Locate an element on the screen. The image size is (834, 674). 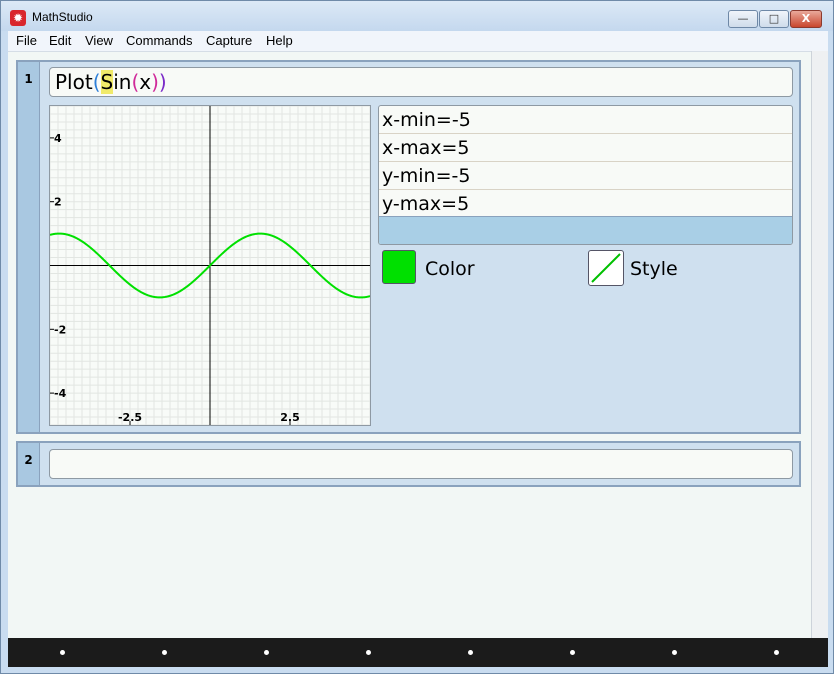
param-y-min: y-min=-5 is located at coordinates (585, 176).